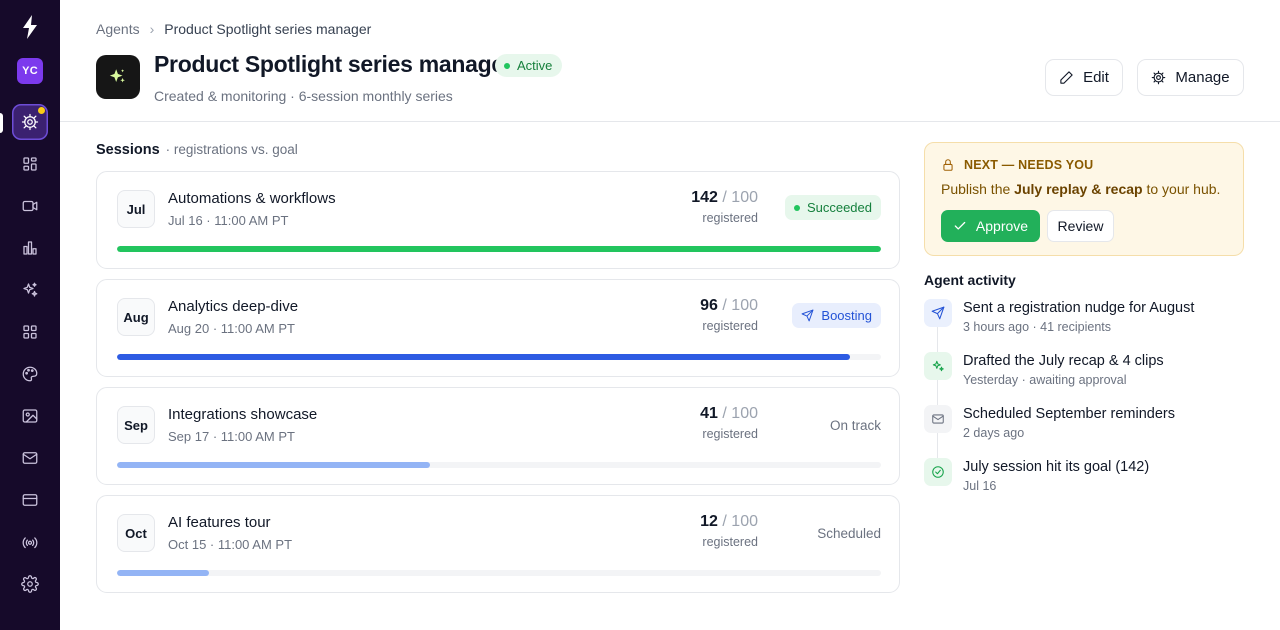 The image size is (1280, 630). I want to click on activity-title: Drafted the July recap & 4 clips, so click(1063, 361).